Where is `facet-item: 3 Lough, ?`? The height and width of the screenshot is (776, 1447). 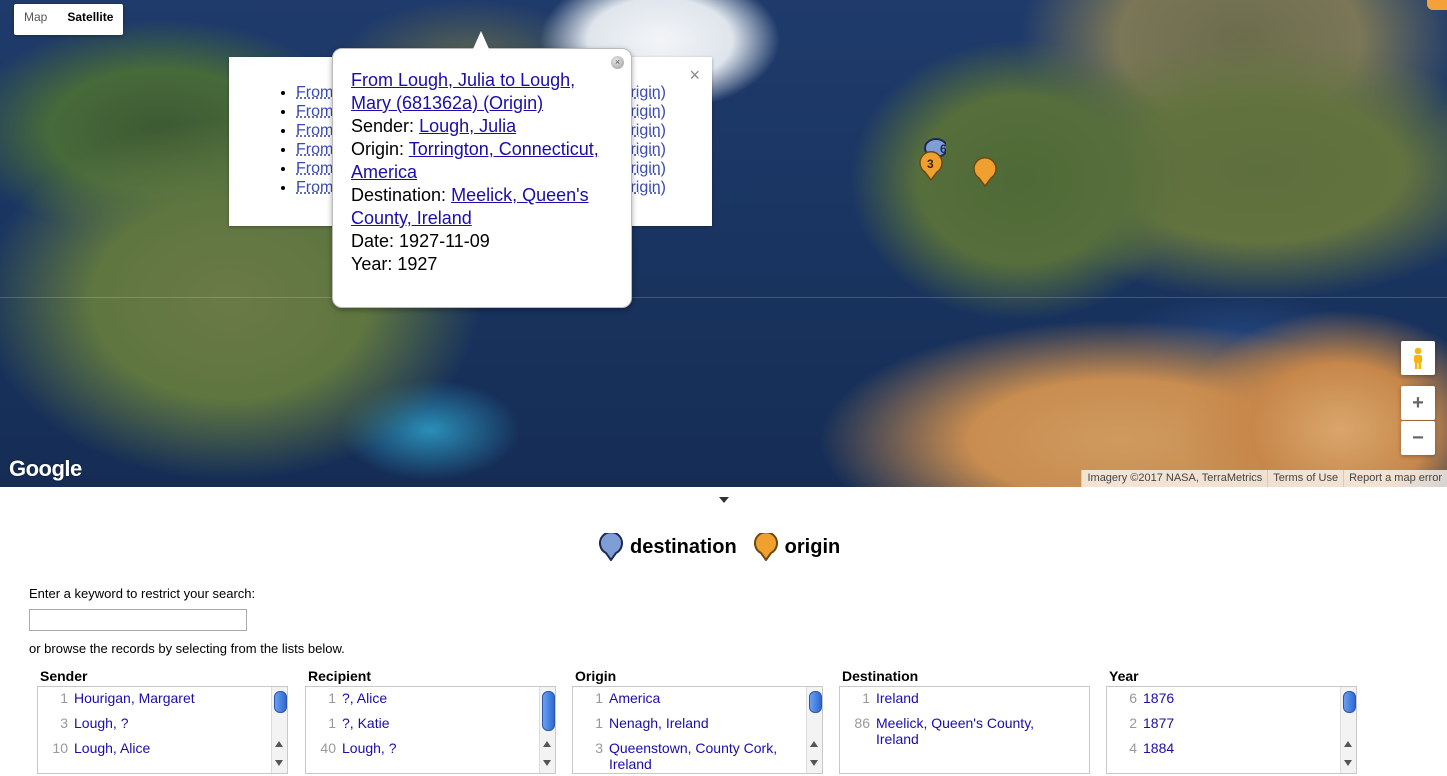 facet-item: 3 Lough, ? is located at coordinates (162, 724).